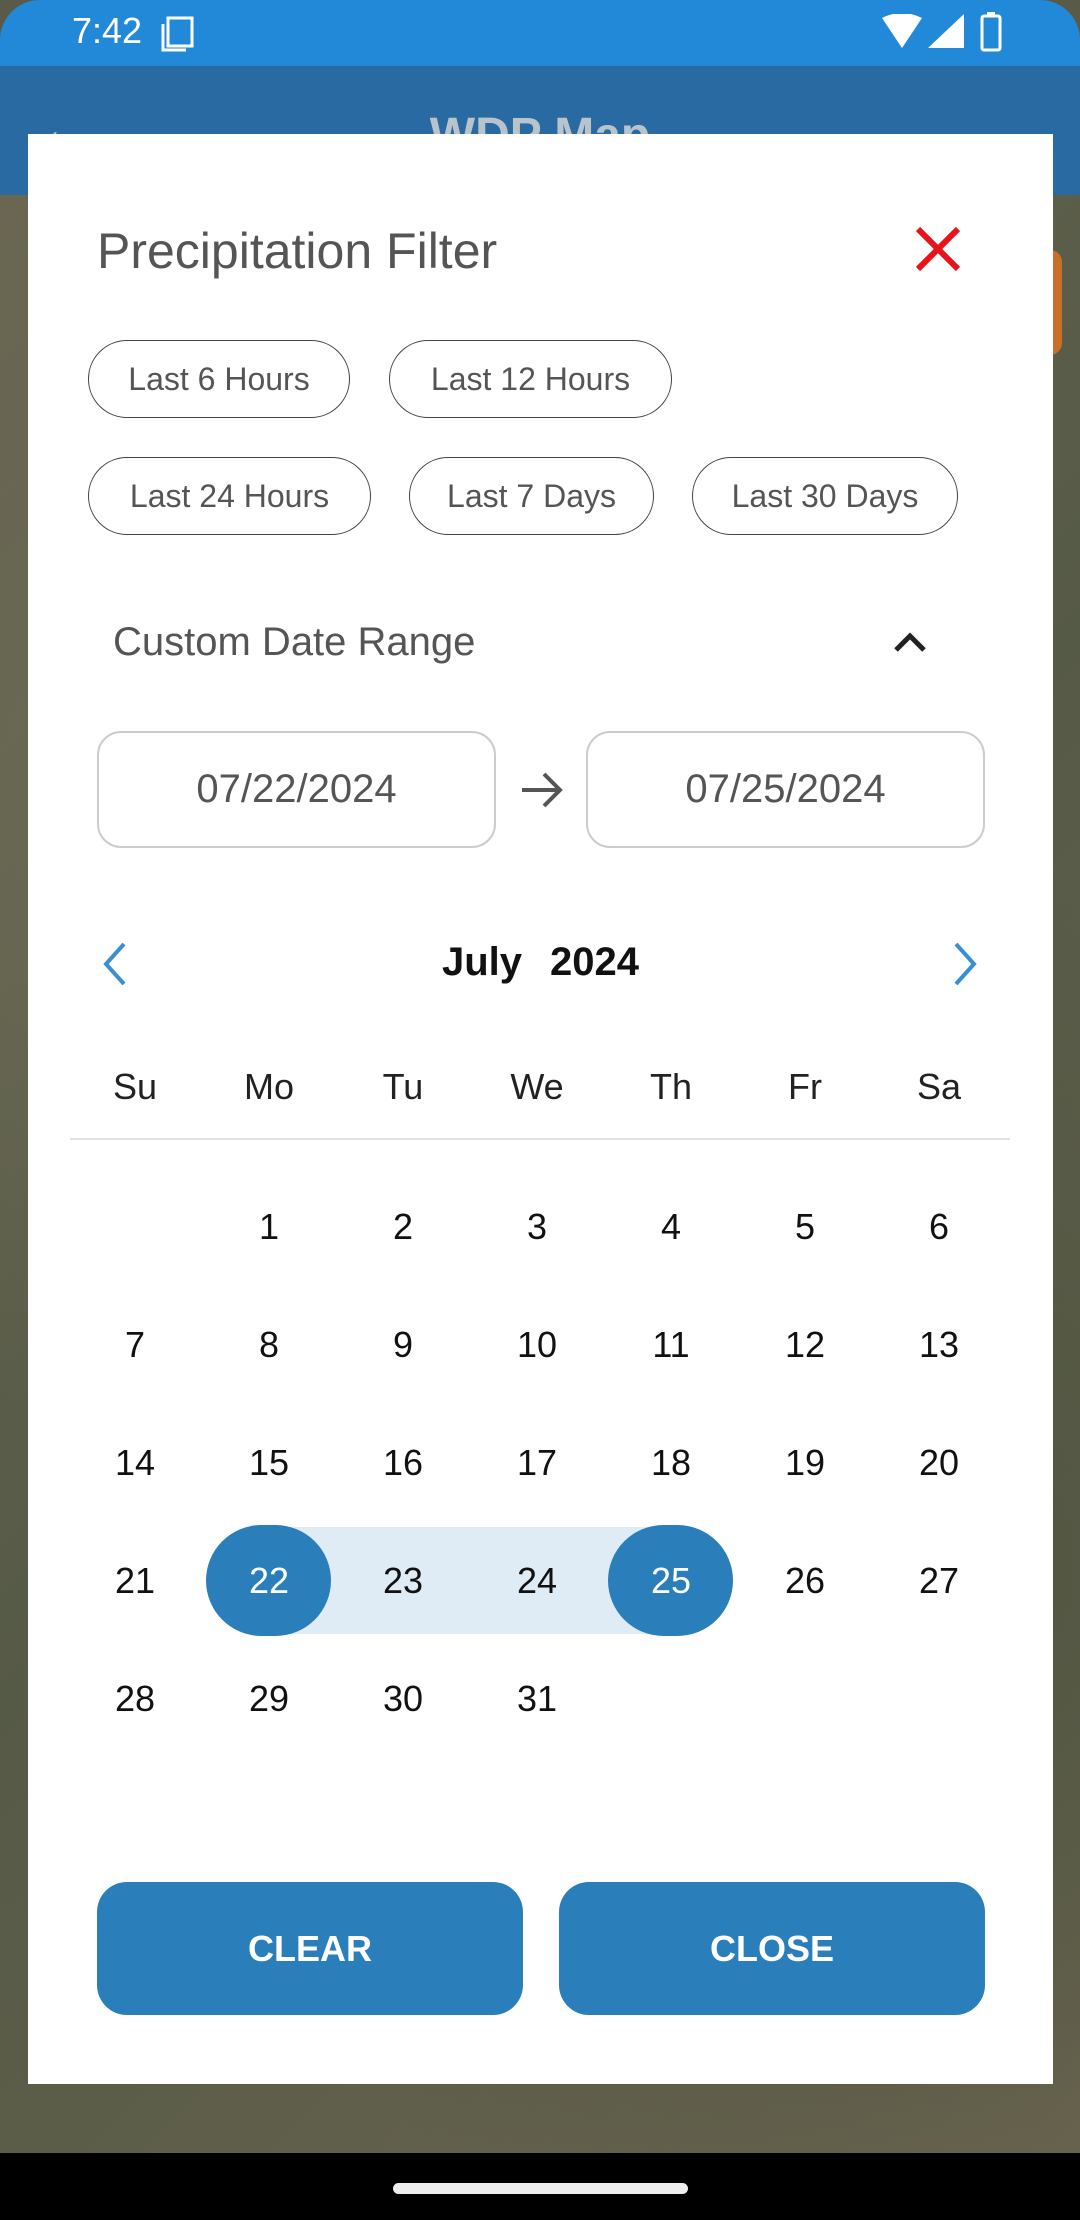 Image resolution: width=1080 pixels, height=2220 pixels. I want to click on calendar-day: 24, so click(537, 1581).